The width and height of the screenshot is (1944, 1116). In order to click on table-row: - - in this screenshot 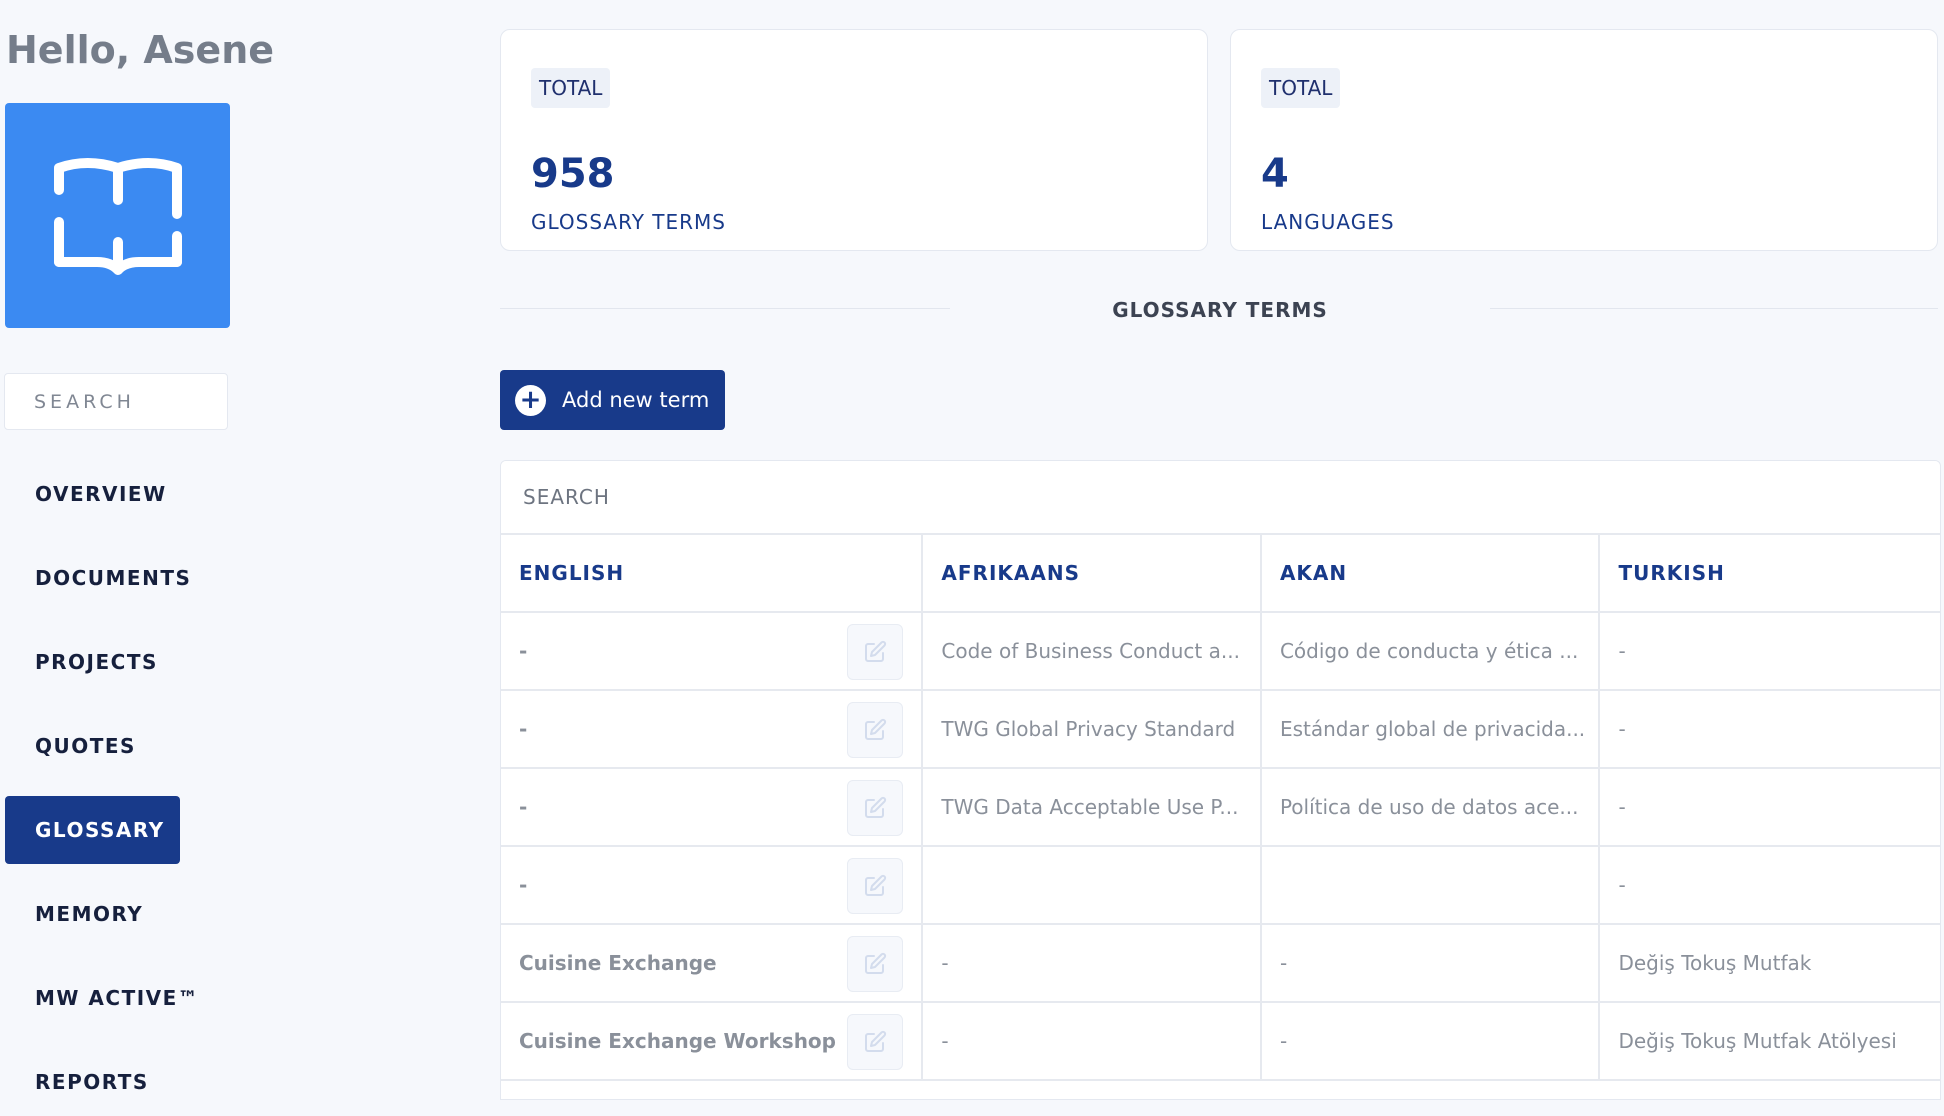, I will do `click(1220, 886)`.